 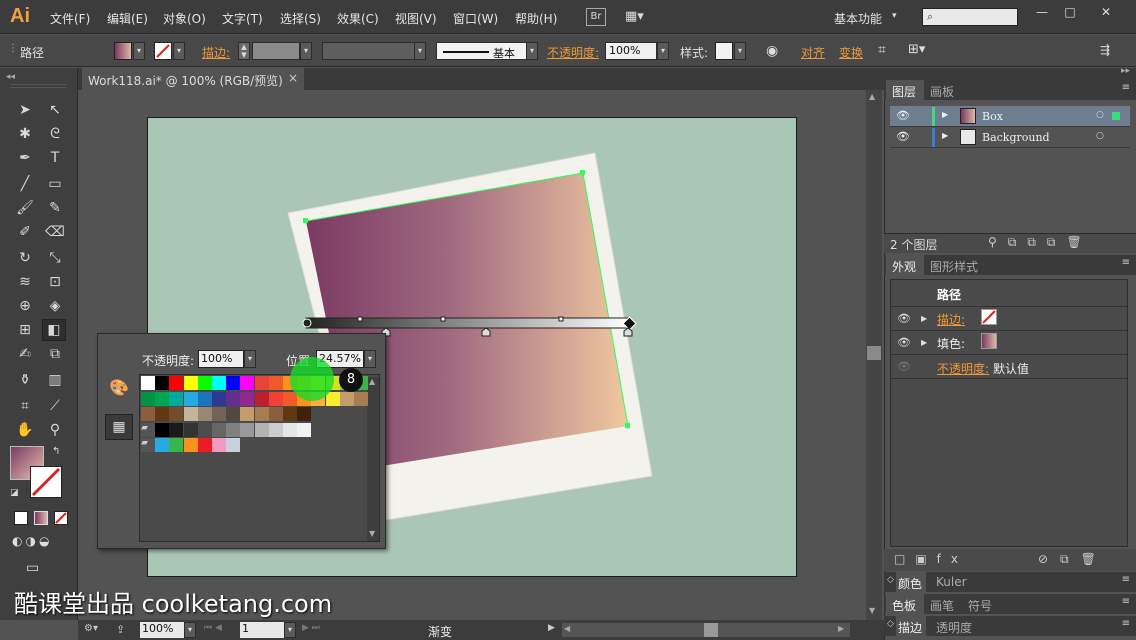 I want to click on tab-kuler: Kuler, so click(x=951, y=582).